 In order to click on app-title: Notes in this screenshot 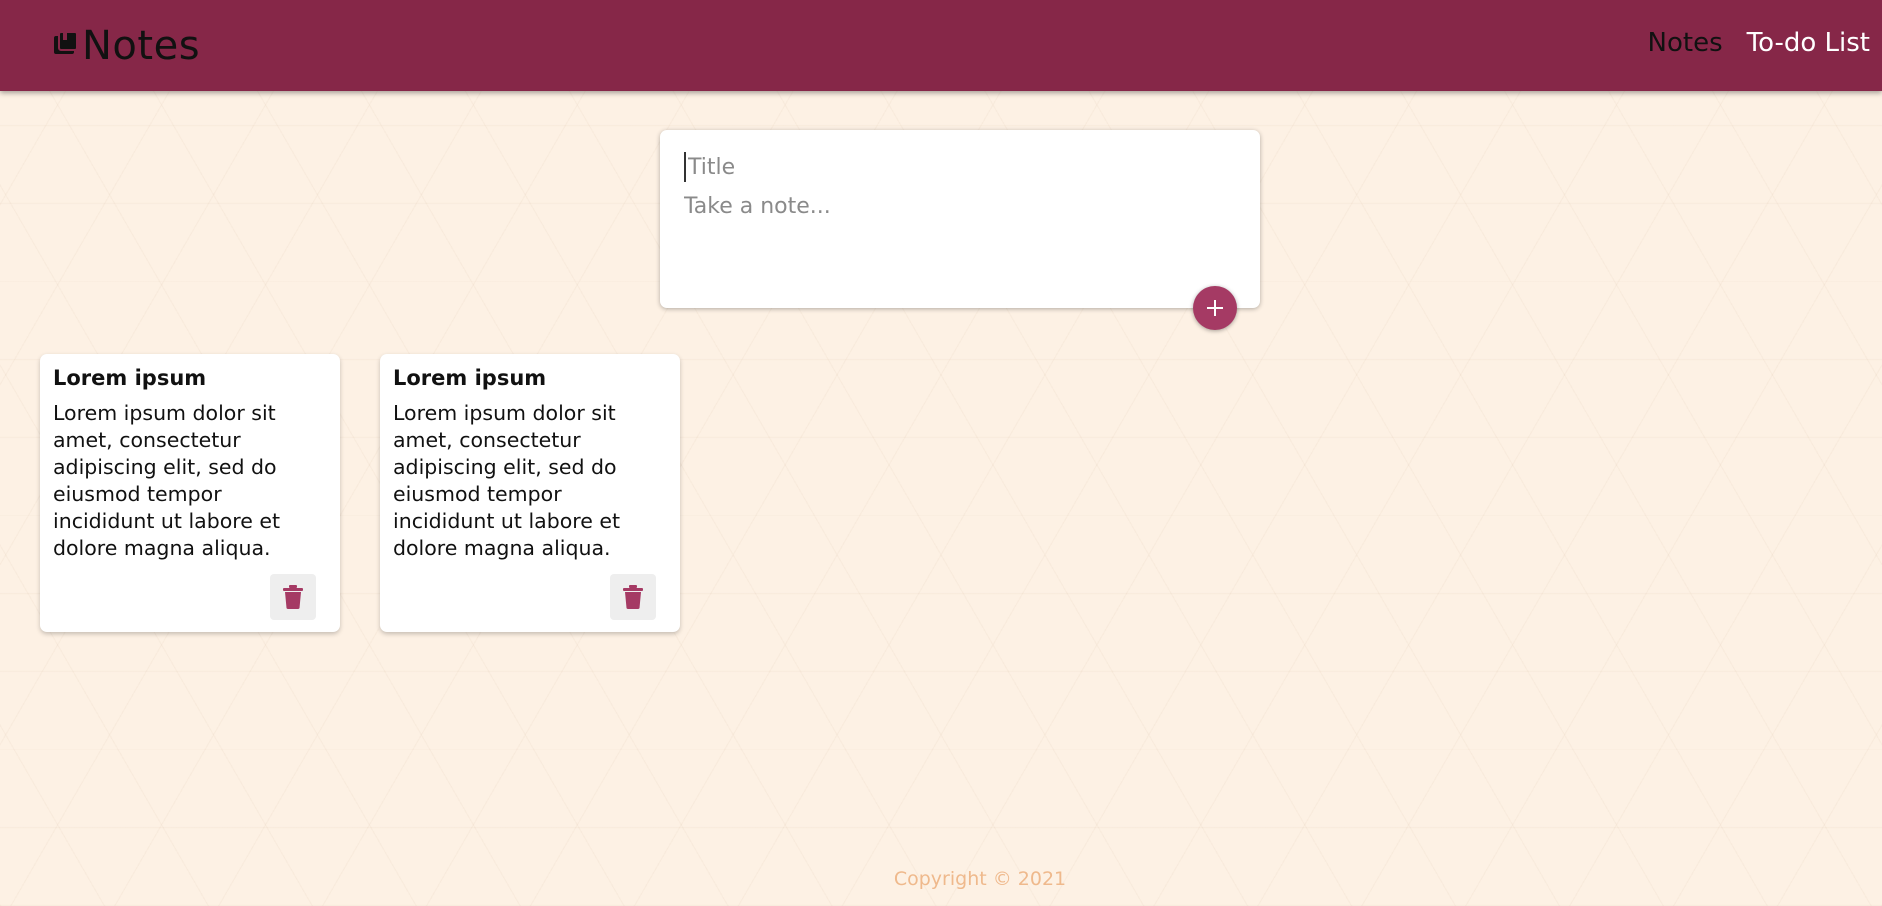, I will do `click(141, 46)`.